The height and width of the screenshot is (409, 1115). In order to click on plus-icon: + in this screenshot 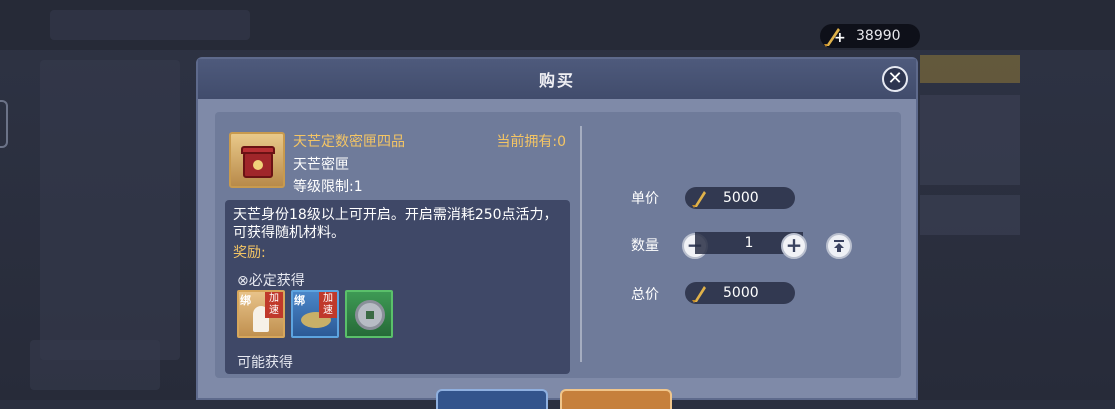, I will do `click(794, 245)`.